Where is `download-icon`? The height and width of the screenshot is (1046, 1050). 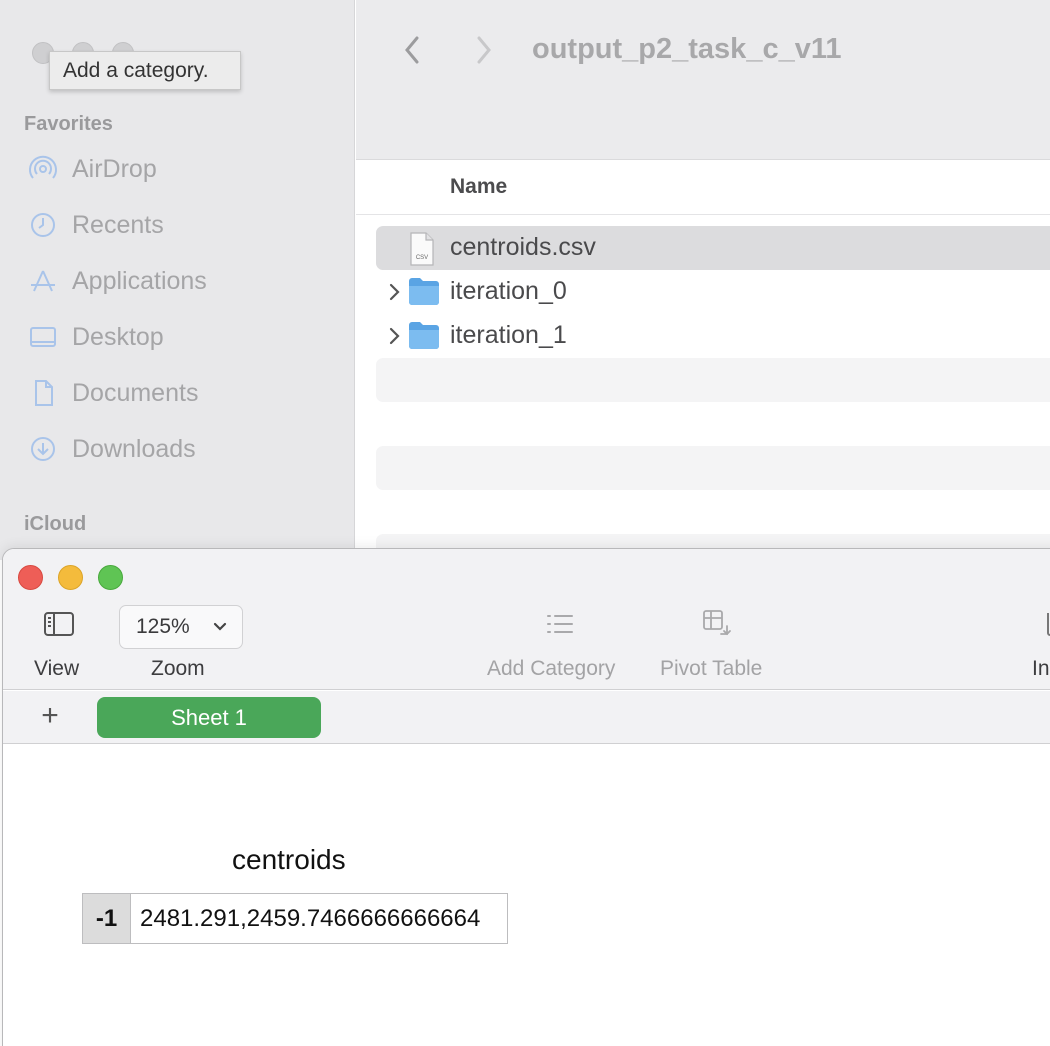
download-icon is located at coordinates (43, 449).